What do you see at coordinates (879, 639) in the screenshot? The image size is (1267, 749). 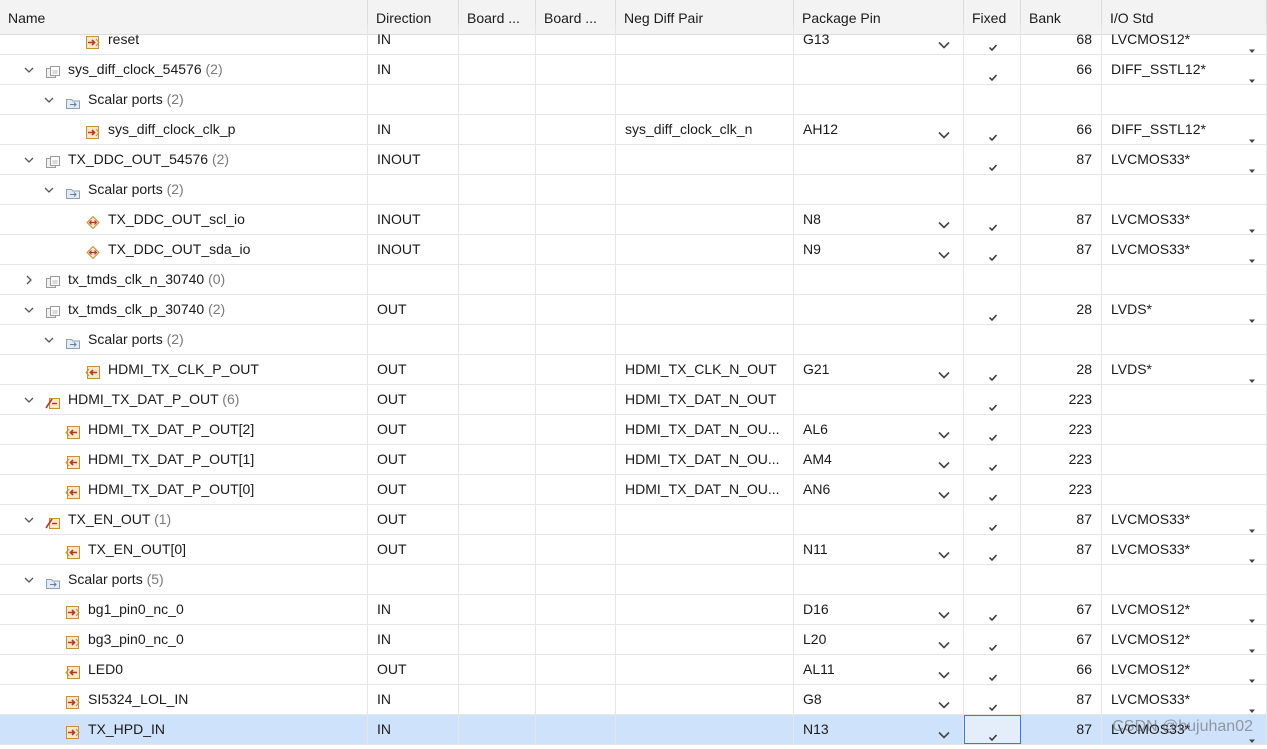 I see `package-pin-cell: L20` at bounding box center [879, 639].